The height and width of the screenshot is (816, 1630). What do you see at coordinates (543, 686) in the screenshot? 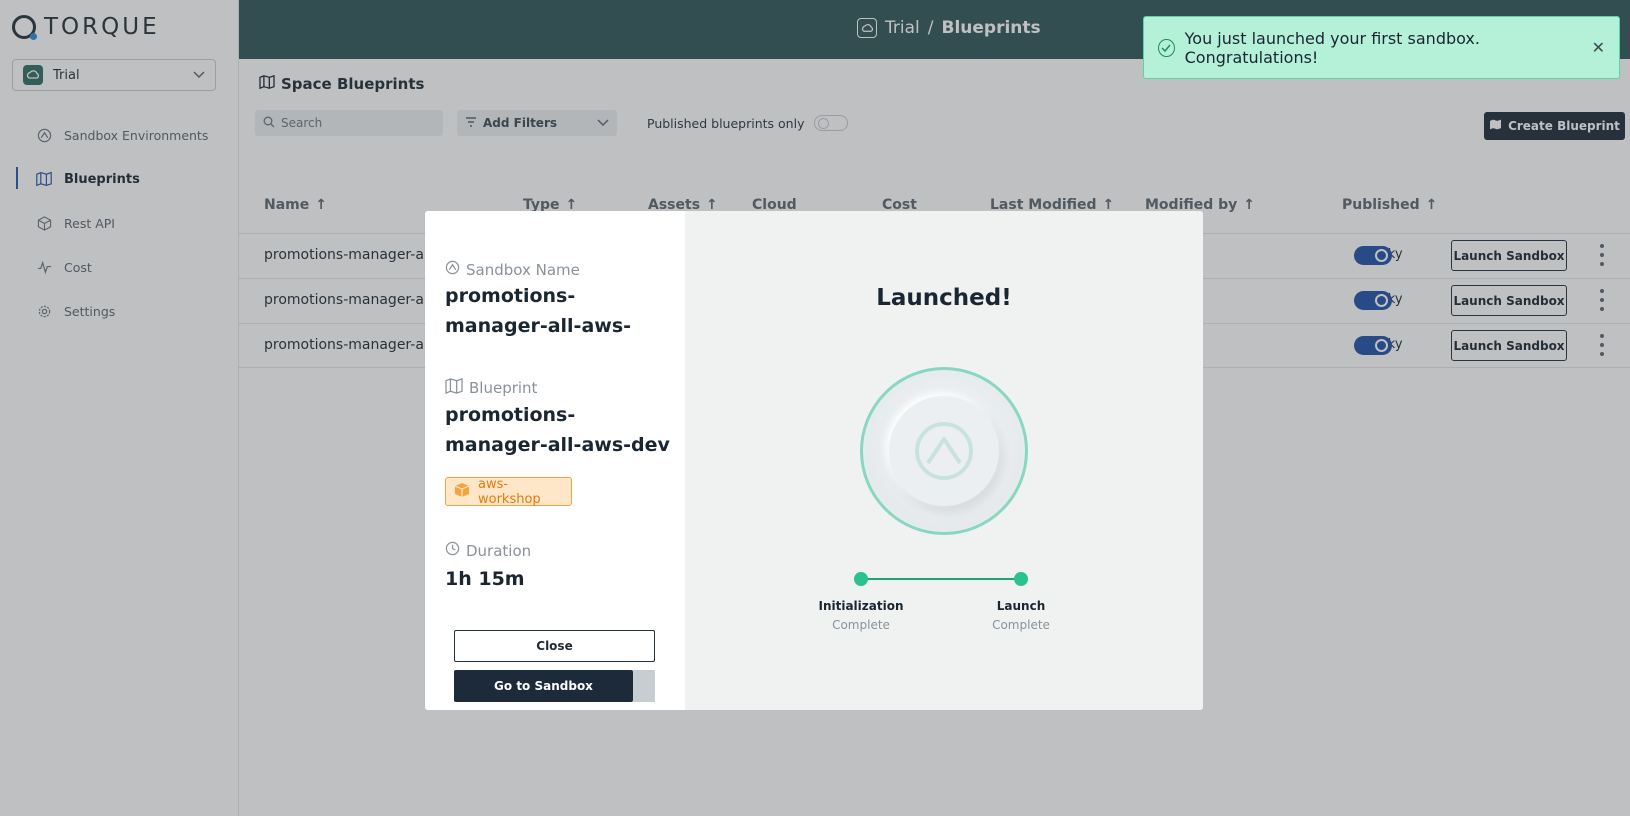
I see `go-to-sandbox-button: Go to Sandbox` at bounding box center [543, 686].